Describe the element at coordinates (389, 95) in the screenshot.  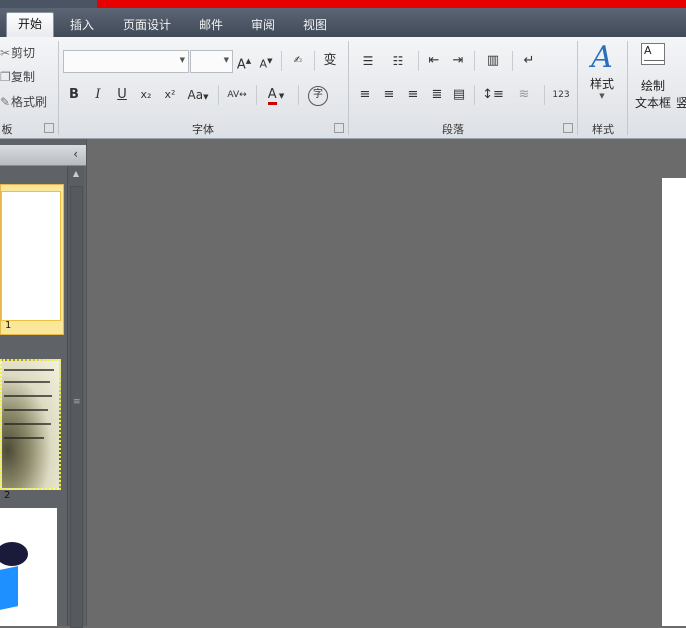
I see `align-center-button: ≡` at that location.